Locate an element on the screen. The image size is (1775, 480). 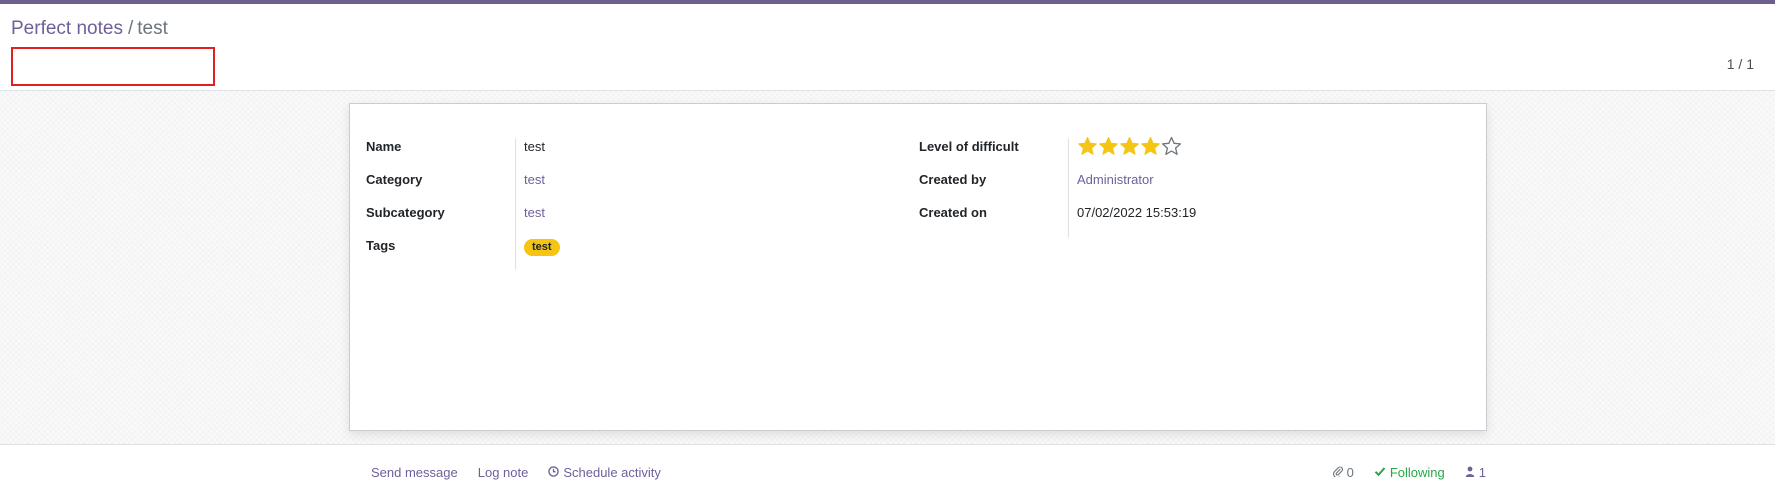
followers-button: 1 is located at coordinates (1475, 472).